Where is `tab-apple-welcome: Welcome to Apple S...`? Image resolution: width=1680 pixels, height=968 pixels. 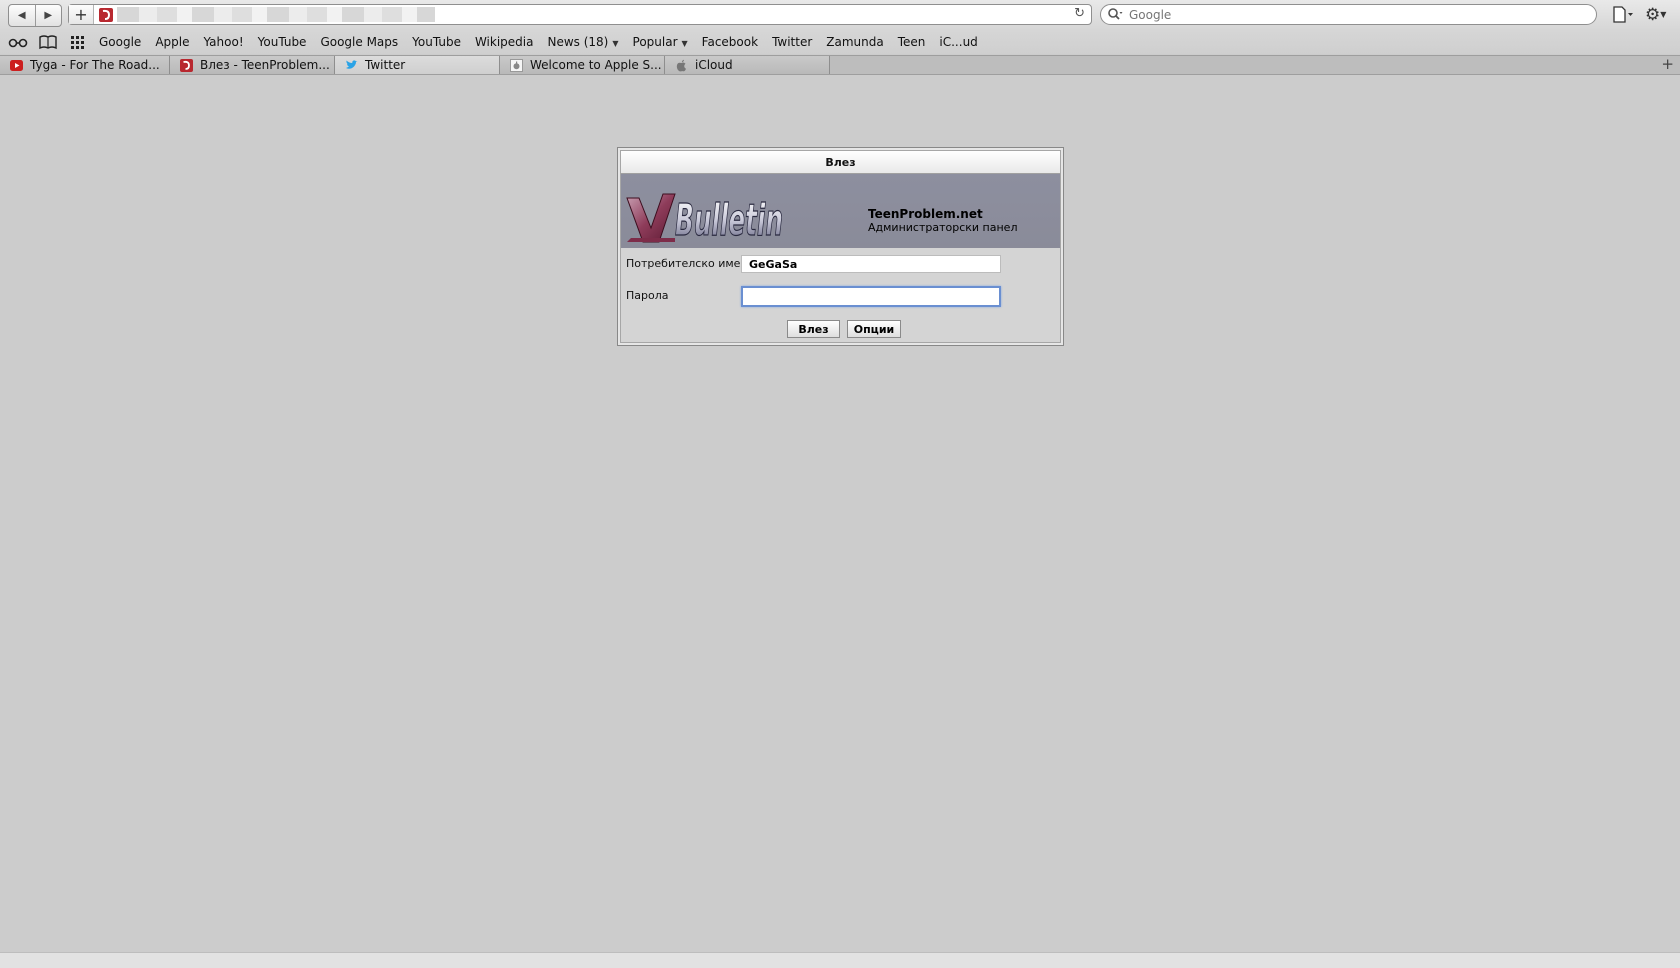 tab-apple-welcome: Welcome to Apple S... is located at coordinates (582, 65).